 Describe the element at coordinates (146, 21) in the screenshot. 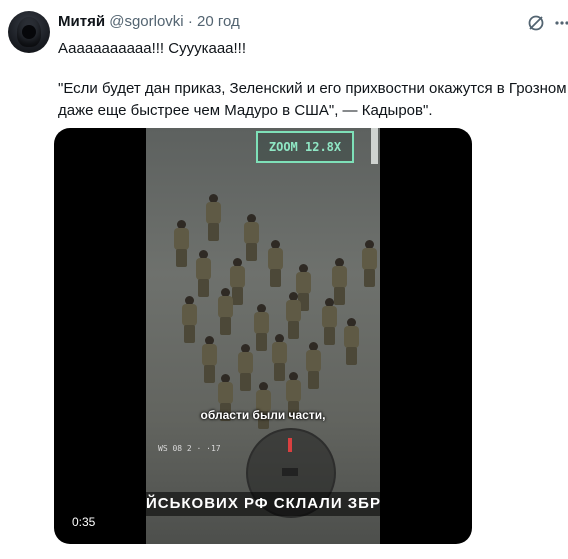

I see `author-handle: @sgorlovki` at that location.